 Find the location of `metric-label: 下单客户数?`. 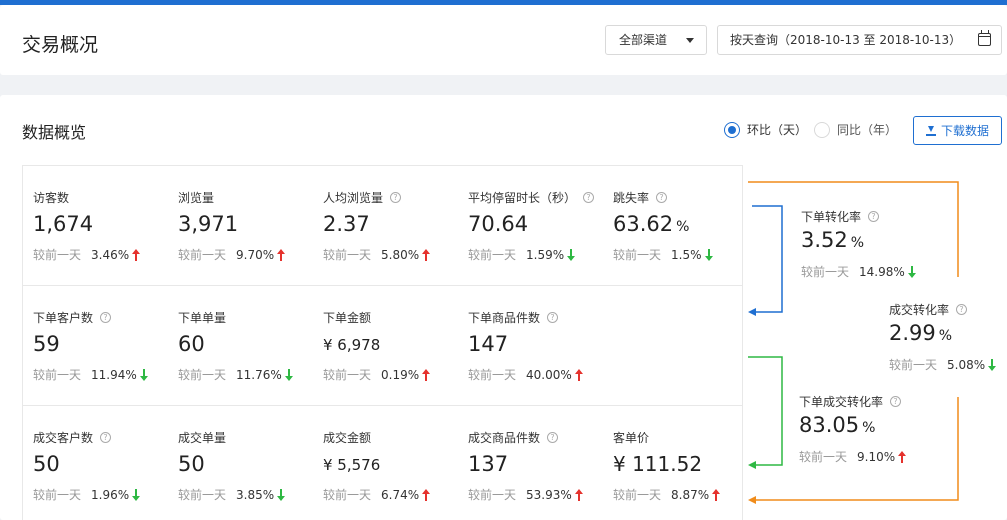

metric-label: 下单客户数? is located at coordinates (72, 317).